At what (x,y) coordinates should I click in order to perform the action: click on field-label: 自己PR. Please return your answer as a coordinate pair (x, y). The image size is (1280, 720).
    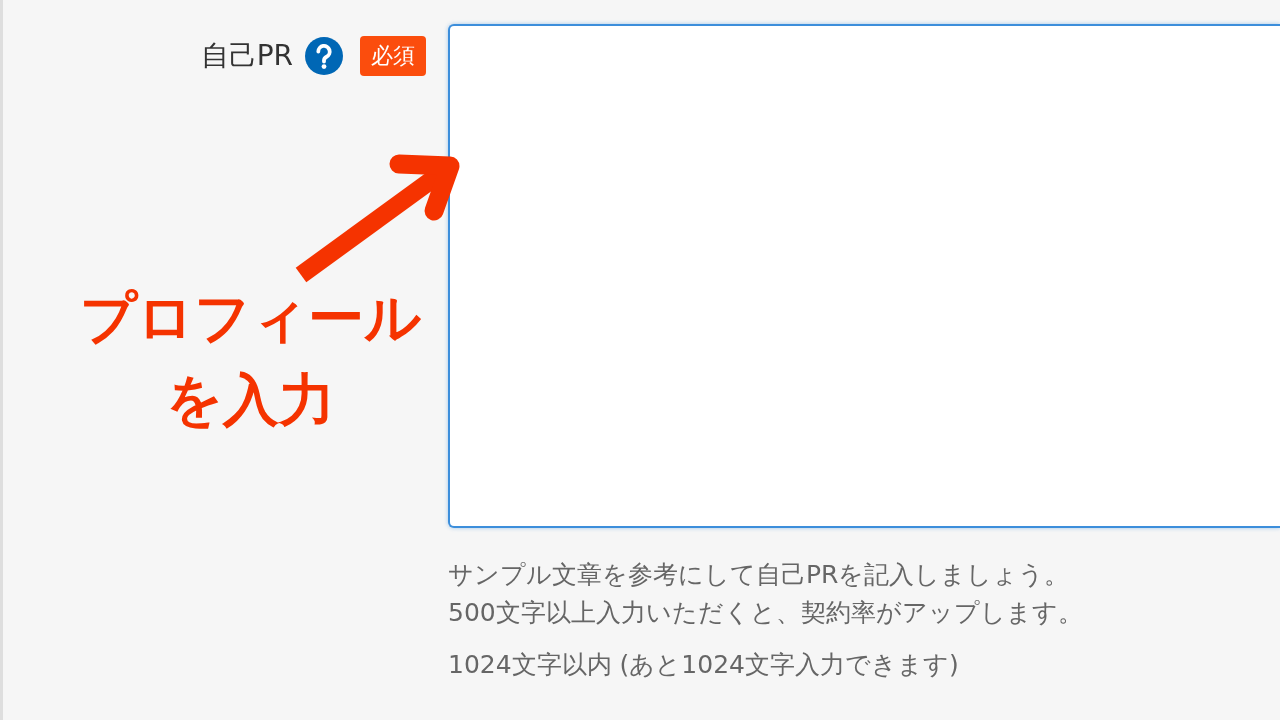
    Looking at the image, I should click on (246, 56).